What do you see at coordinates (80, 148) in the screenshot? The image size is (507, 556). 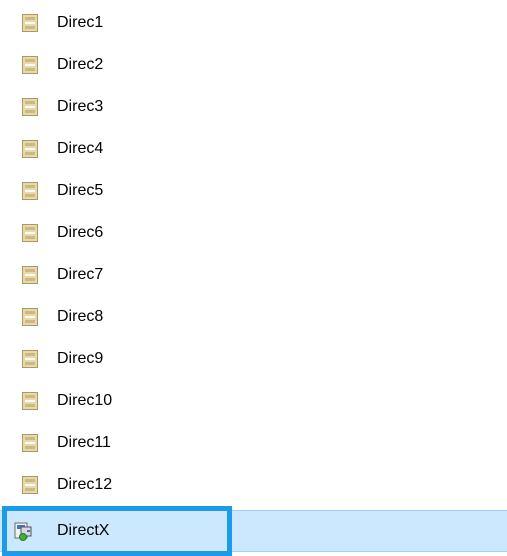 I see `list-item-label: Direc4` at bounding box center [80, 148].